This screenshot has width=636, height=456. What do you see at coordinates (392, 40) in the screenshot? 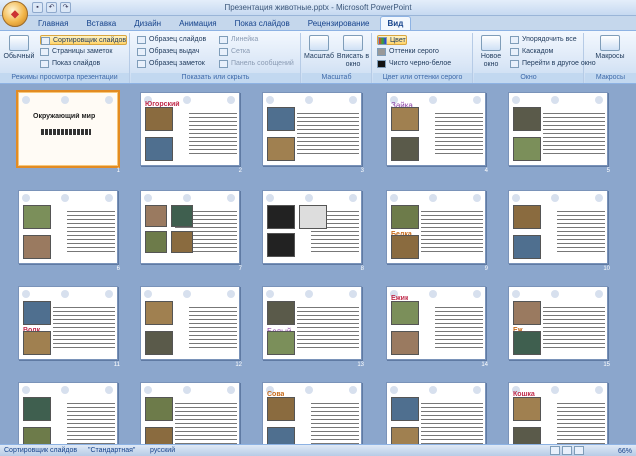
I see `color-button: Цвет` at bounding box center [392, 40].